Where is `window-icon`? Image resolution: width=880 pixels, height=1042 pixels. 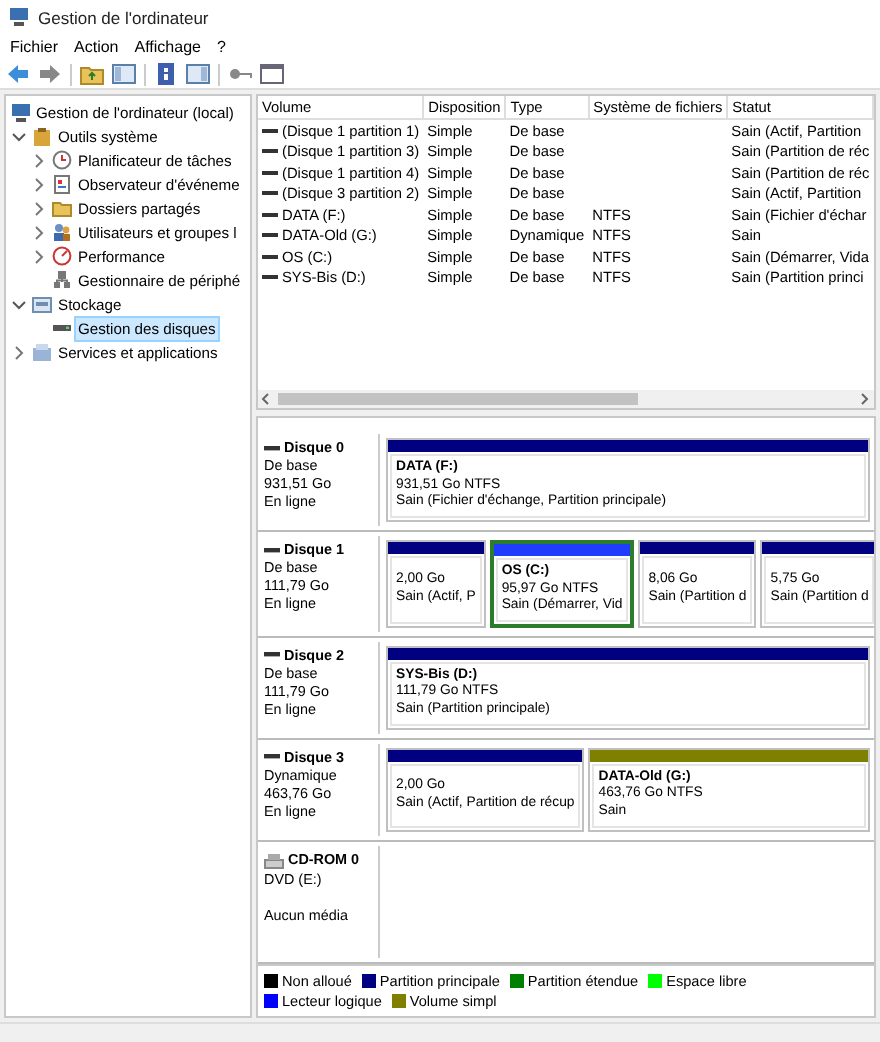 window-icon is located at coordinates (272, 74).